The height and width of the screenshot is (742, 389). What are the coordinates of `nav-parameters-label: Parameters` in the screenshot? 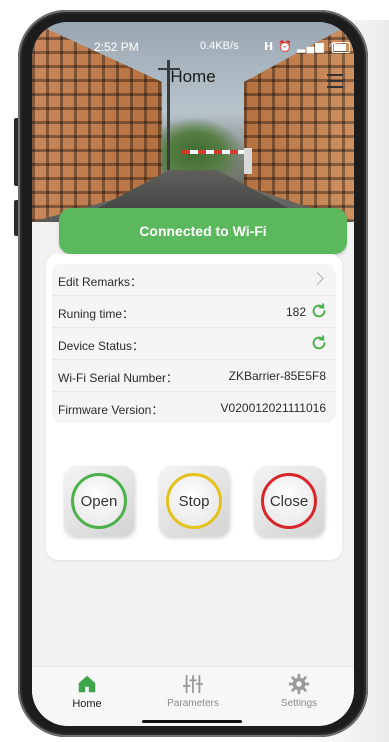 It's located at (193, 703).